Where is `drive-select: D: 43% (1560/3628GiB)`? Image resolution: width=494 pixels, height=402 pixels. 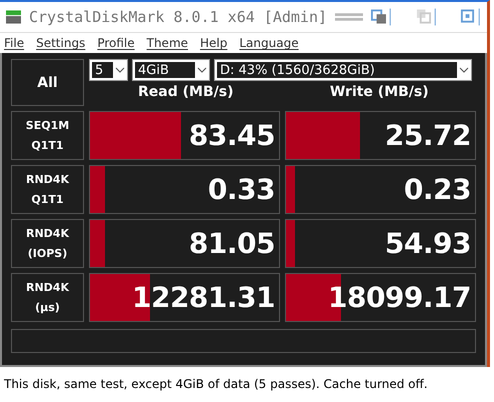 drive-select: D: 43% (1560/3628GiB) is located at coordinates (343, 70).